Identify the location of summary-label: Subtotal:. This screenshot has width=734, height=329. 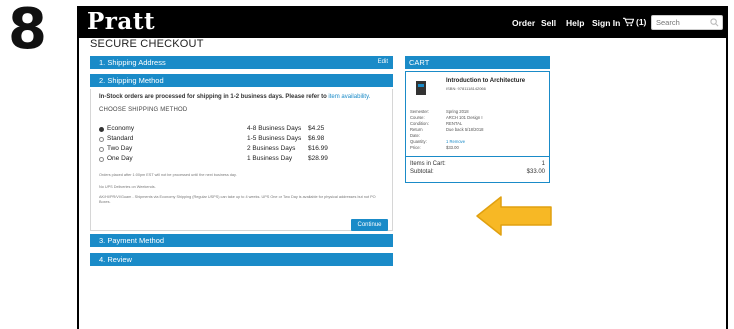
(422, 172).